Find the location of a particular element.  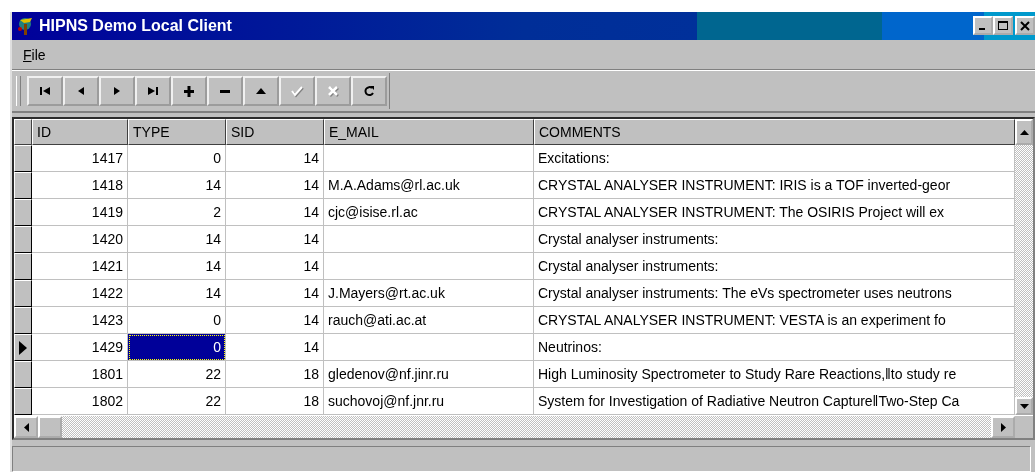

toolbar-grip is located at coordinates (18, 91).